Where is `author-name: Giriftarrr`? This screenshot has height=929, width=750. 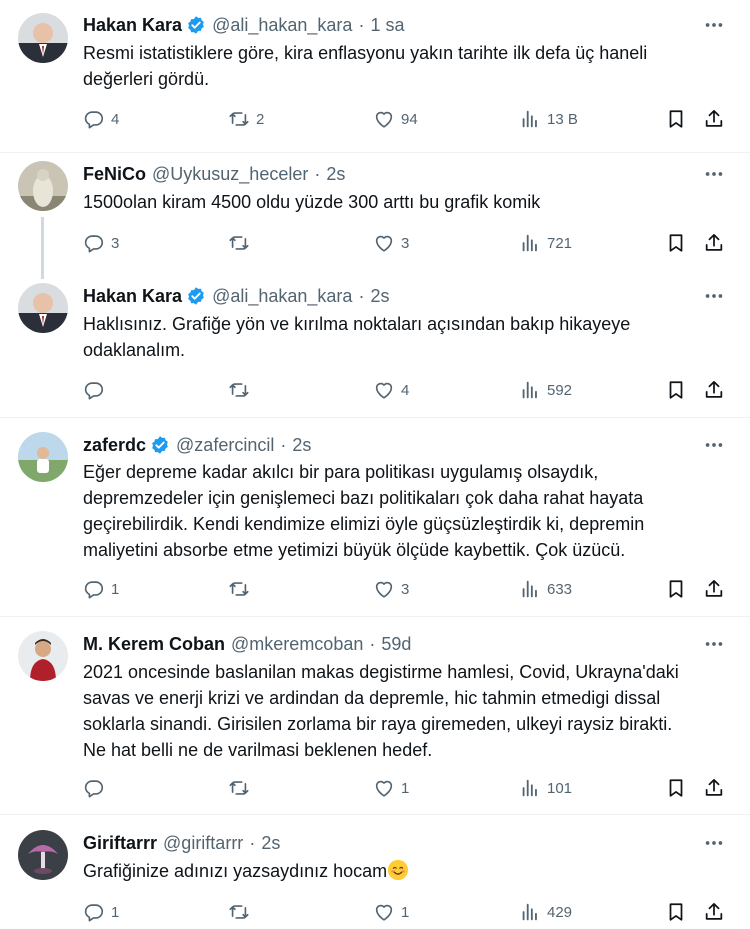
author-name: Giriftarrr is located at coordinates (120, 843).